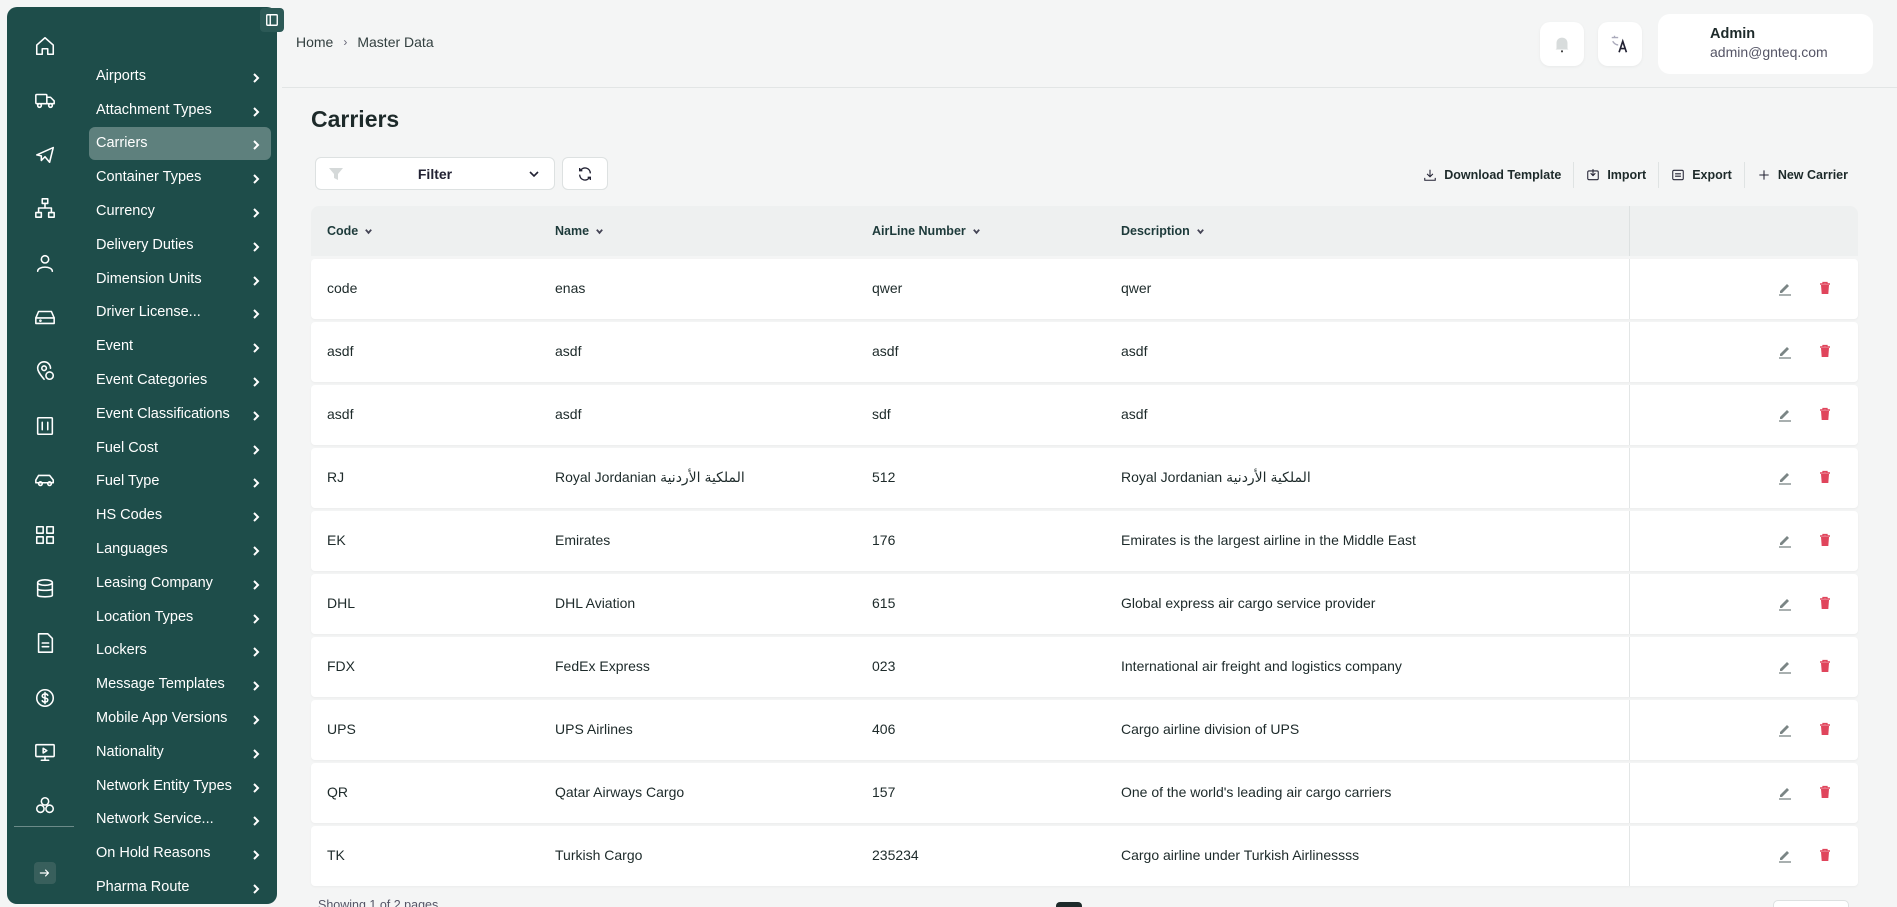  What do you see at coordinates (1163, 231) in the screenshot?
I see `column-header-description: Description` at bounding box center [1163, 231].